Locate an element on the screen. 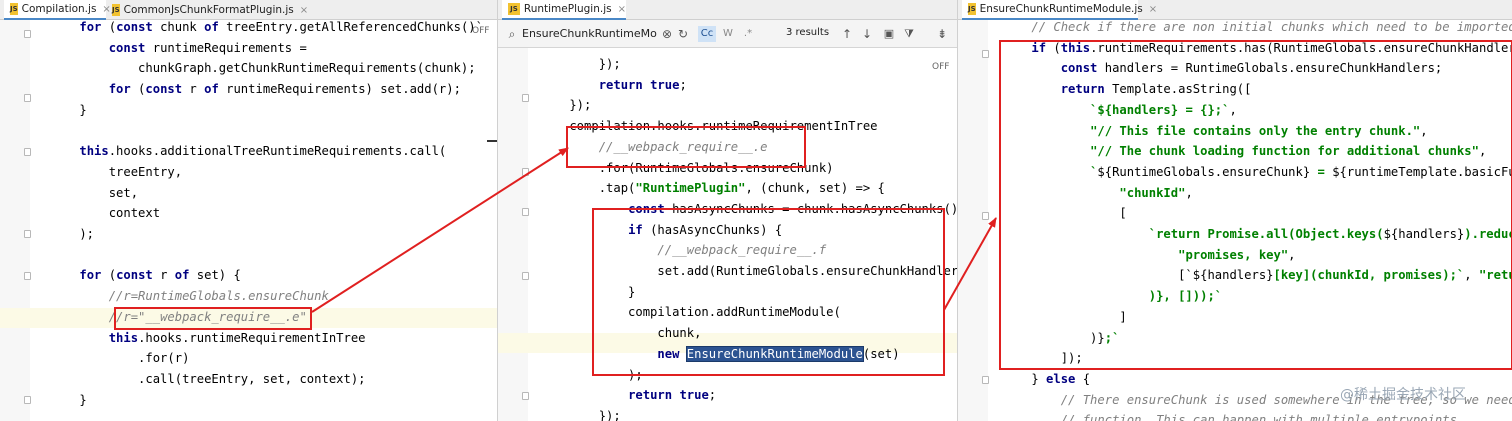 The height and width of the screenshot is (421, 1512). code-token: chunk is located at coordinates (178, 27).